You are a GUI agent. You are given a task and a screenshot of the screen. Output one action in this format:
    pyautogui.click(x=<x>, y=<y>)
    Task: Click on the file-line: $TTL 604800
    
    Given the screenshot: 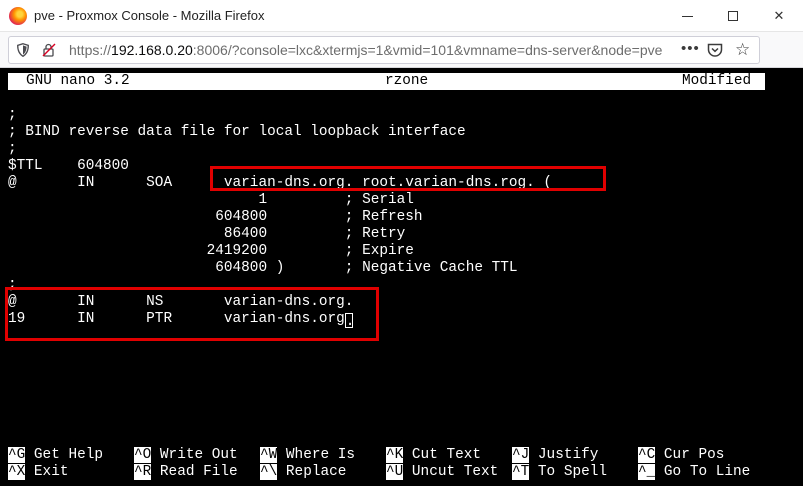 What is the action you would take?
    pyautogui.click(x=68, y=166)
    